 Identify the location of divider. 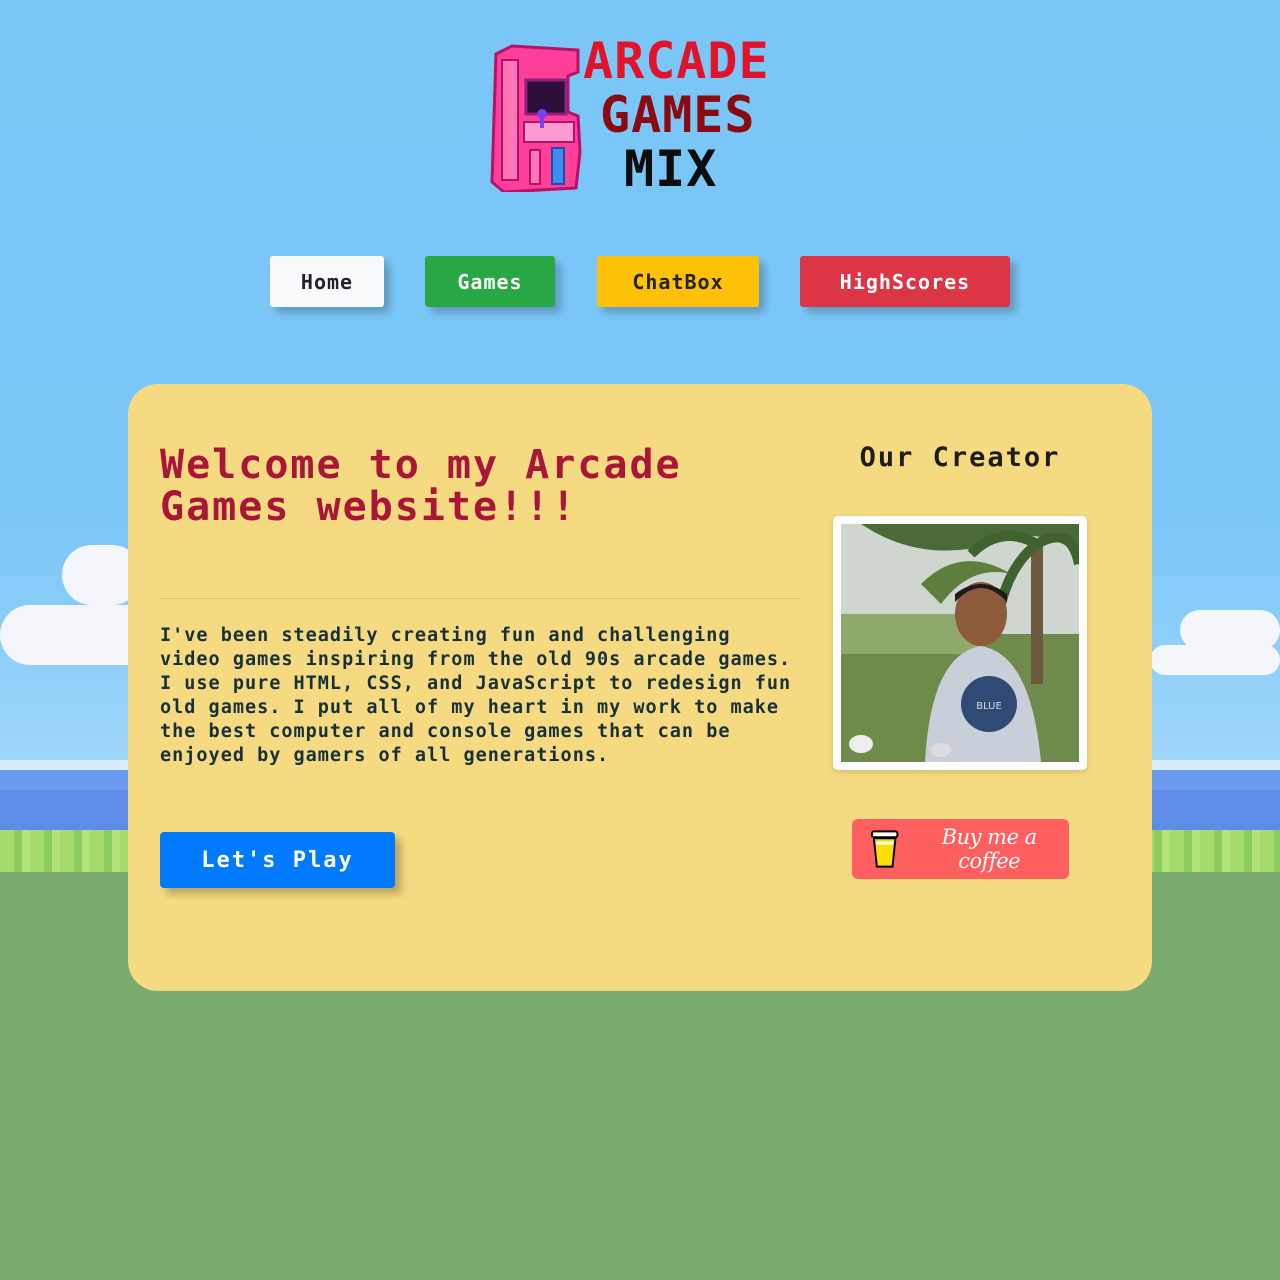
(480, 598).